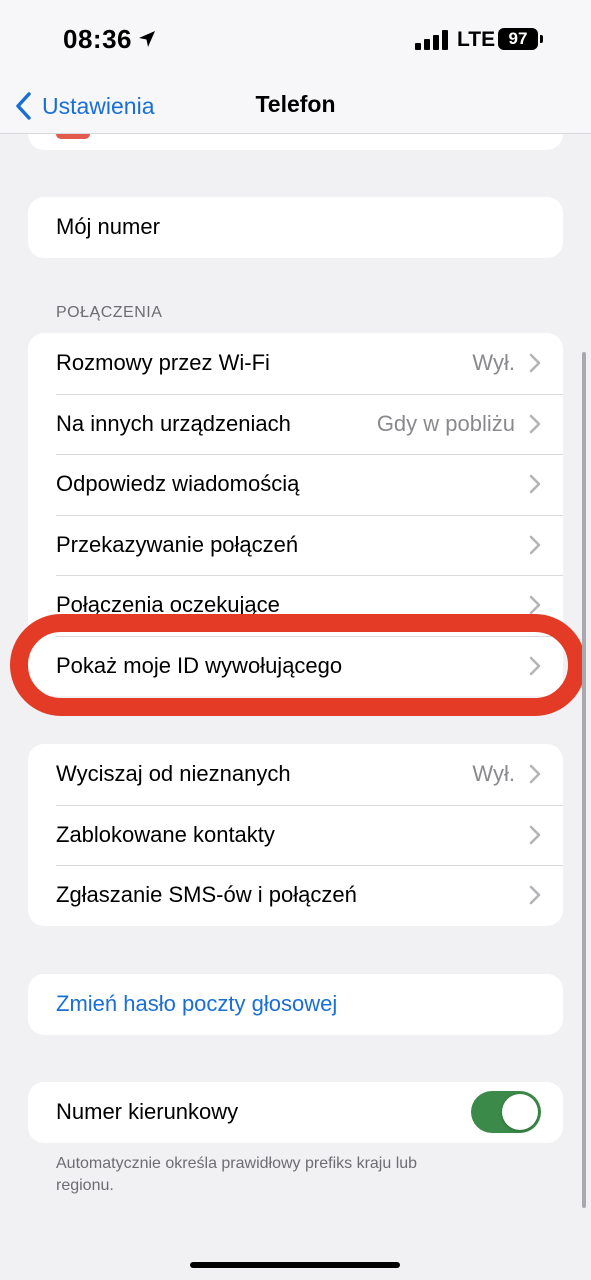 The width and height of the screenshot is (591, 1280). I want to click on dial-assist-card: Numer kierunkowy, so click(295, 1112).